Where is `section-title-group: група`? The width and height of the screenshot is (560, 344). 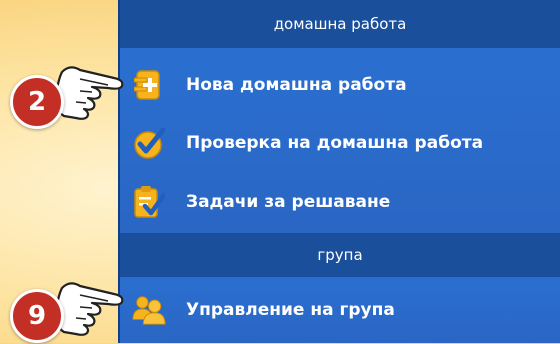
section-title-group: група is located at coordinates (340, 255).